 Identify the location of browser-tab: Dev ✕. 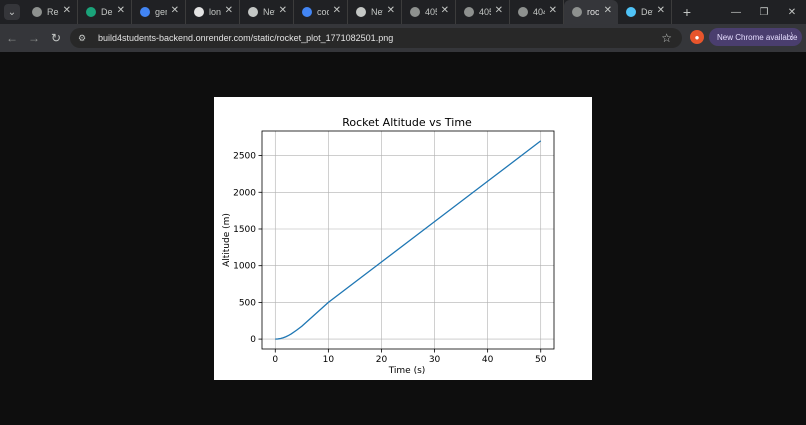
(645, 12).